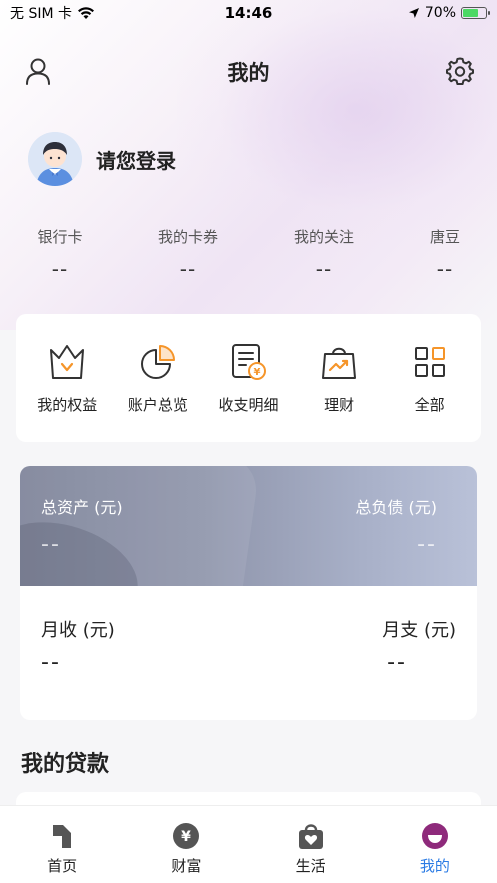 This screenshot has height=883, width=497. I want to click on quick-action-overview: 账户总览, so click(158, 378).